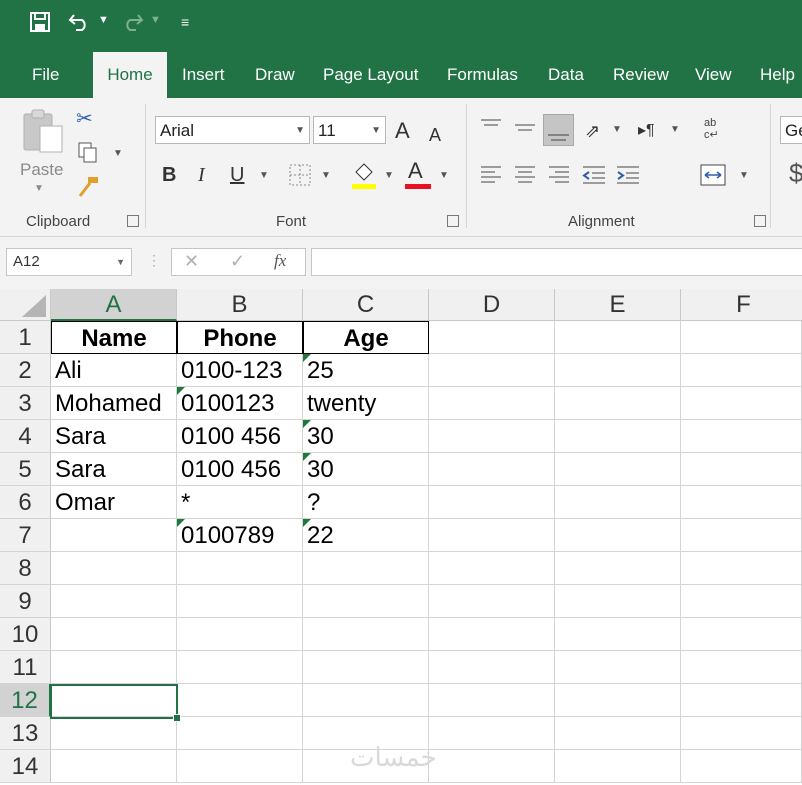 This screenshot has width=802, height=785. I want to click on cancel-icon: ✕, so click(191, 261).